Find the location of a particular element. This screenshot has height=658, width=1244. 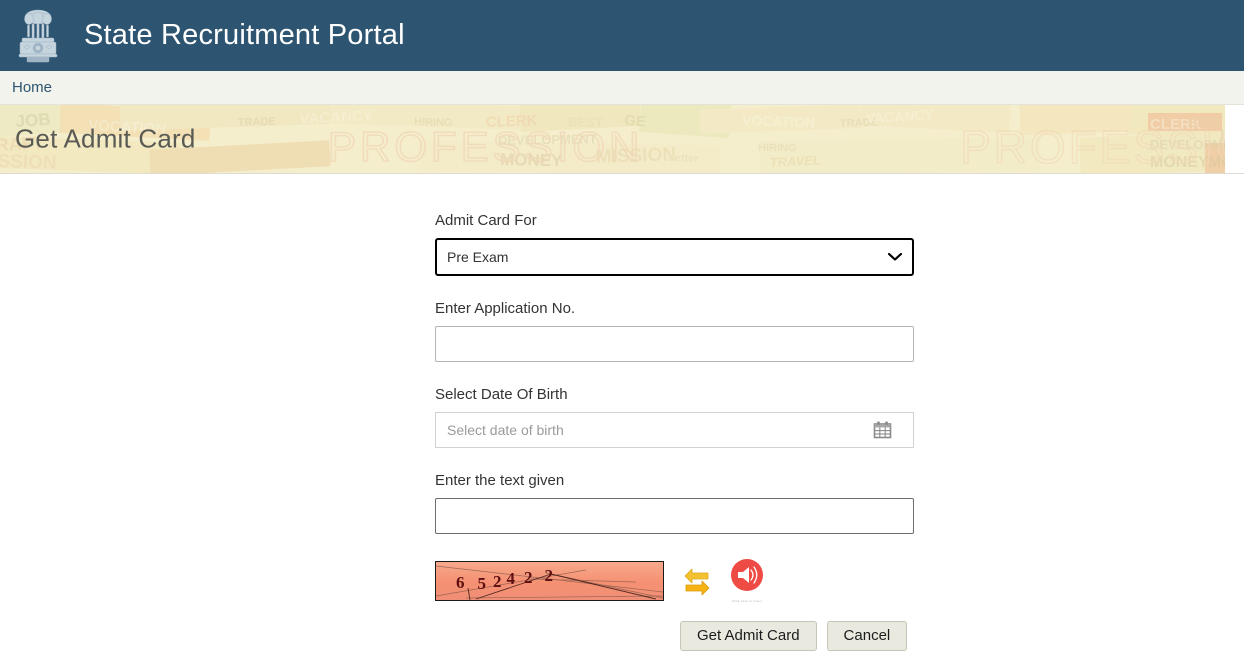

captcha-digit-6: 2 is located at coordinates (549, 575).